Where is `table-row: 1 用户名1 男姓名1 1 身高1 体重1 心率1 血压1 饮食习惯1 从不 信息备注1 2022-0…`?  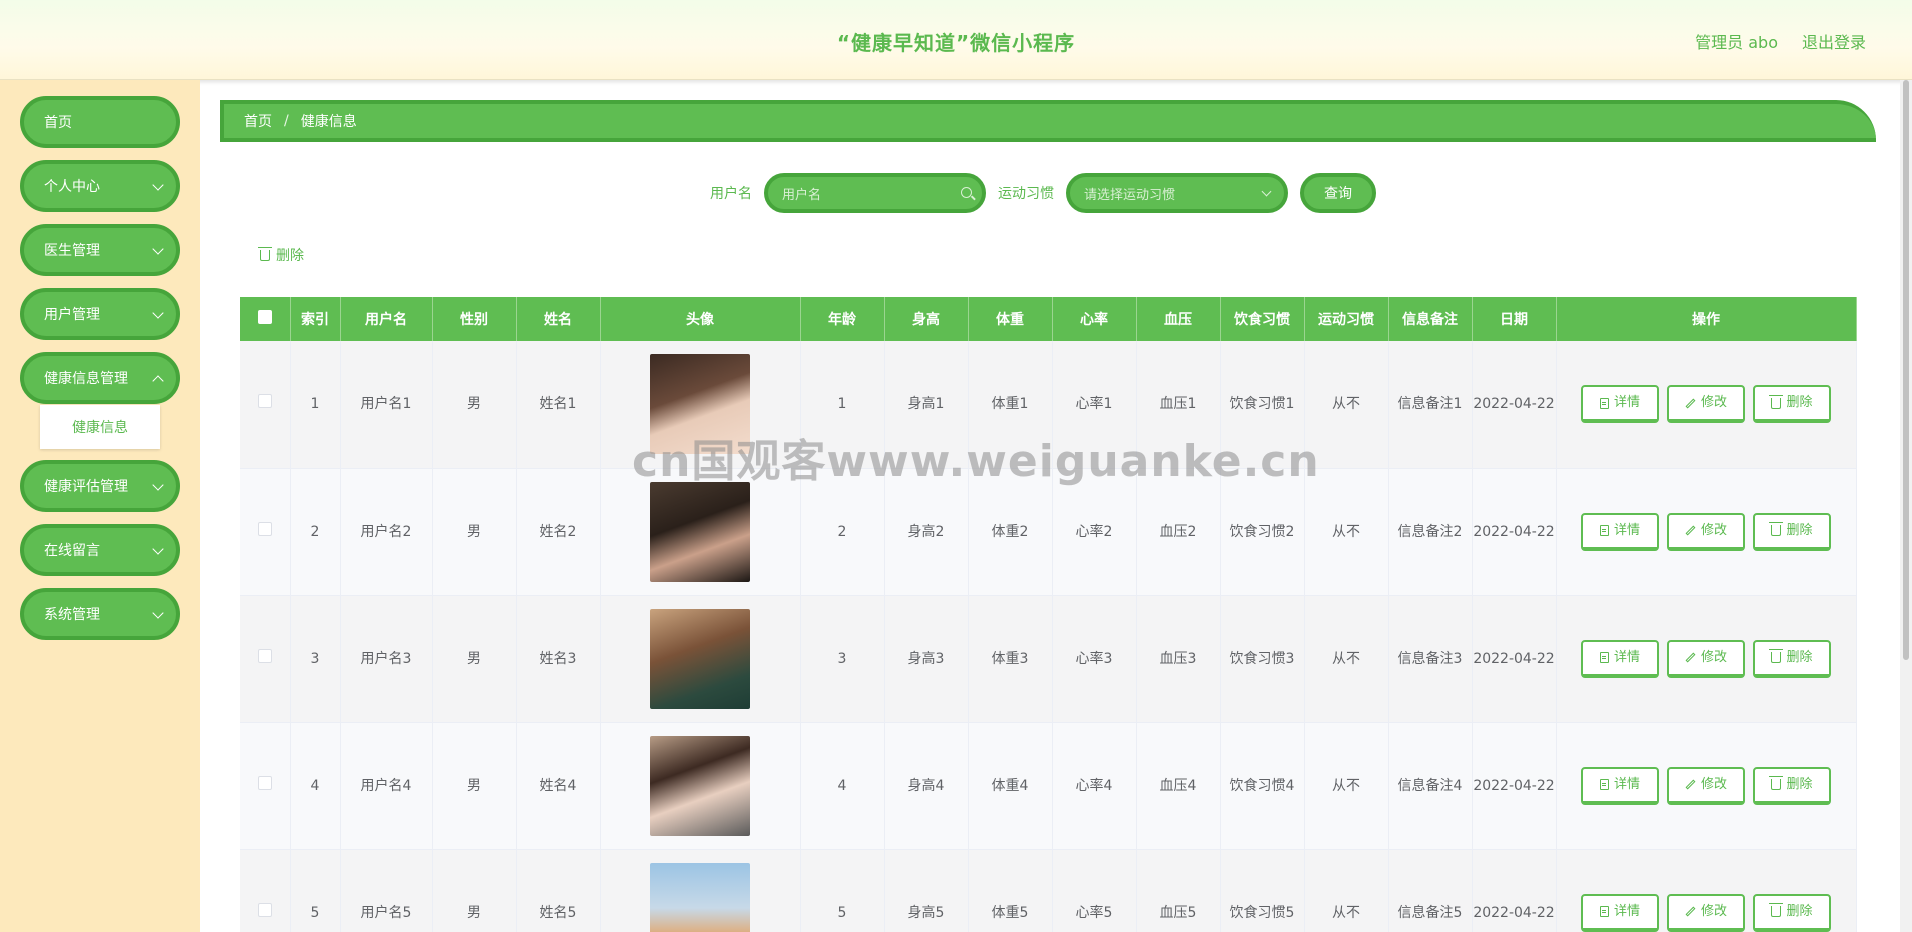 table-row: 1 用户名1 男姓名1 1 身高1 体重1 心率1 血压1 饮食习惯1 从不 信息备注1 2022-0… is located at coordinates (1048, 405).